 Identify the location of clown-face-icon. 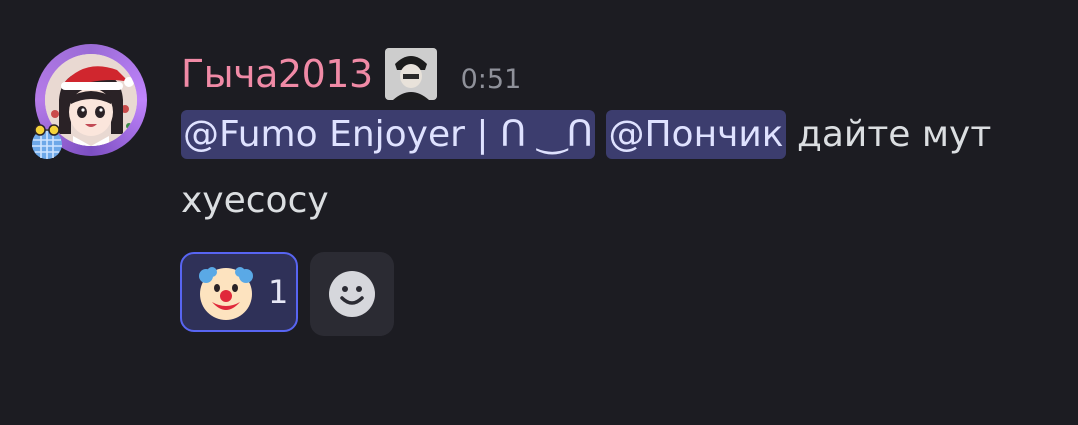
(226, 293).